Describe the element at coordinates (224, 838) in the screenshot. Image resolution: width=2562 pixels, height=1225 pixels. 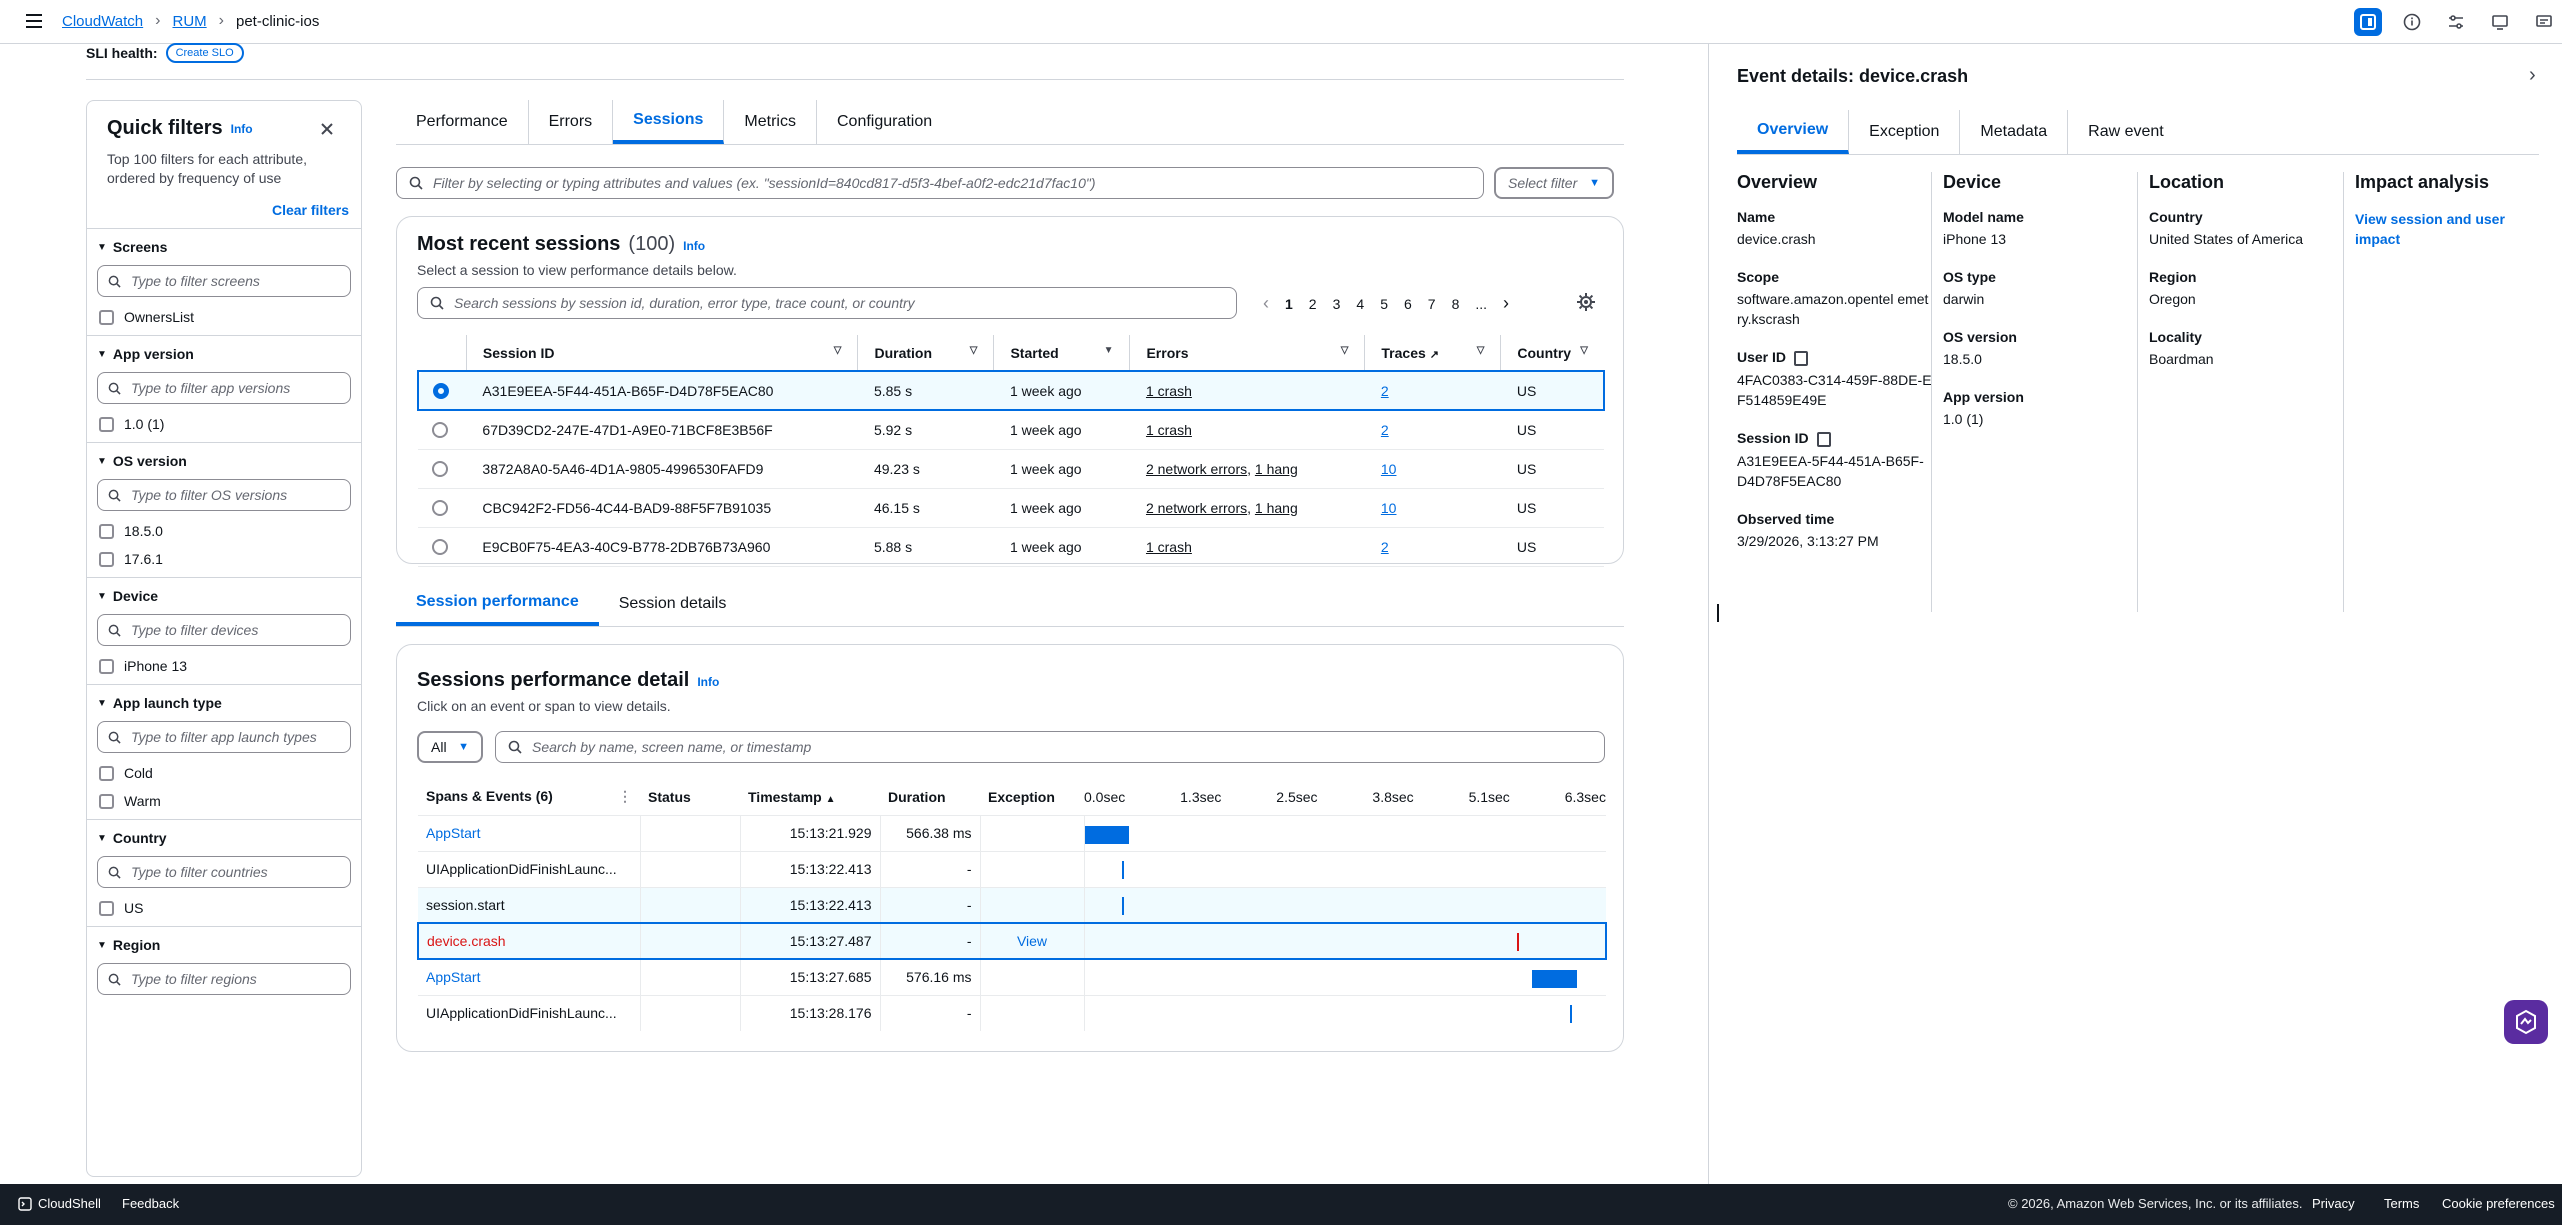
I see `filter-section-header: ▼ Country` at that location.